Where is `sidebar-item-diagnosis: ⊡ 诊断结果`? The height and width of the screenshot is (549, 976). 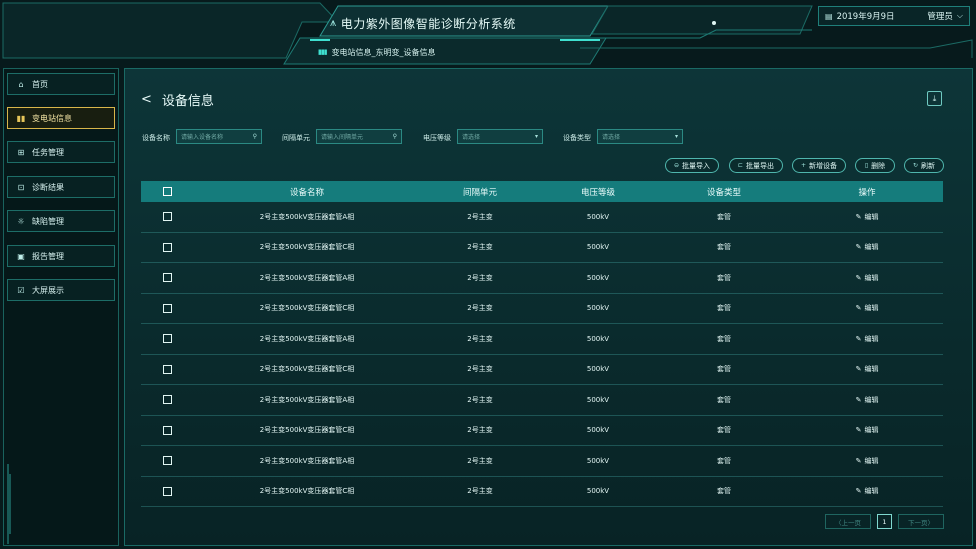 sidebar-item-diagnosis: ⊡ 诊断结果 is located at coordinates (61, 187).